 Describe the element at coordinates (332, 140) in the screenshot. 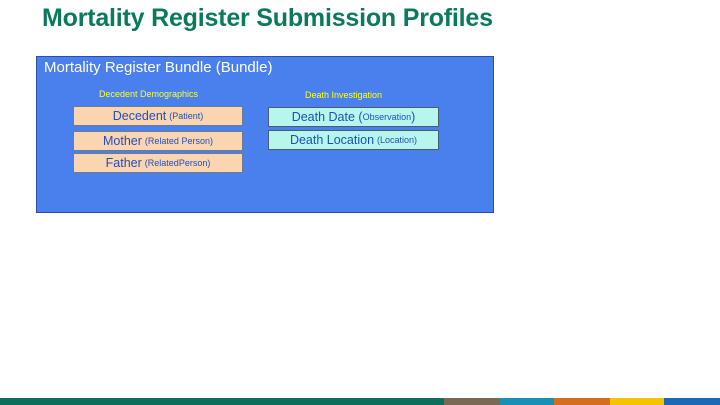

I see `profile-name: Death Location` at that location.